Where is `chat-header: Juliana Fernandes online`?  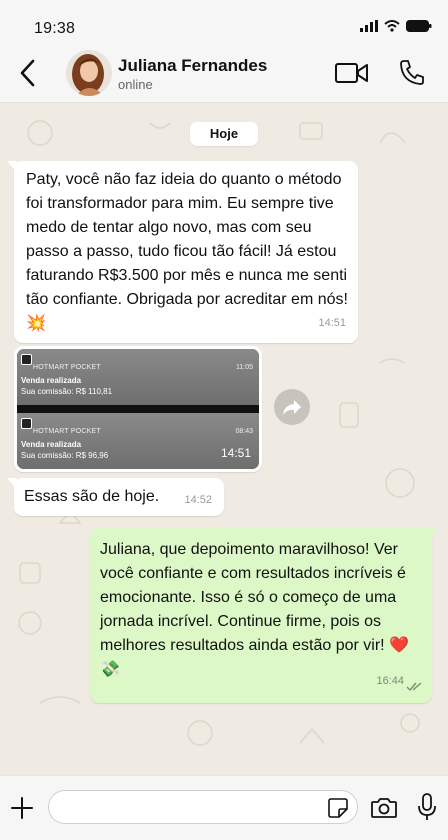
chat-header: Juliana Fernandes online is located at coordinates (224, 74).